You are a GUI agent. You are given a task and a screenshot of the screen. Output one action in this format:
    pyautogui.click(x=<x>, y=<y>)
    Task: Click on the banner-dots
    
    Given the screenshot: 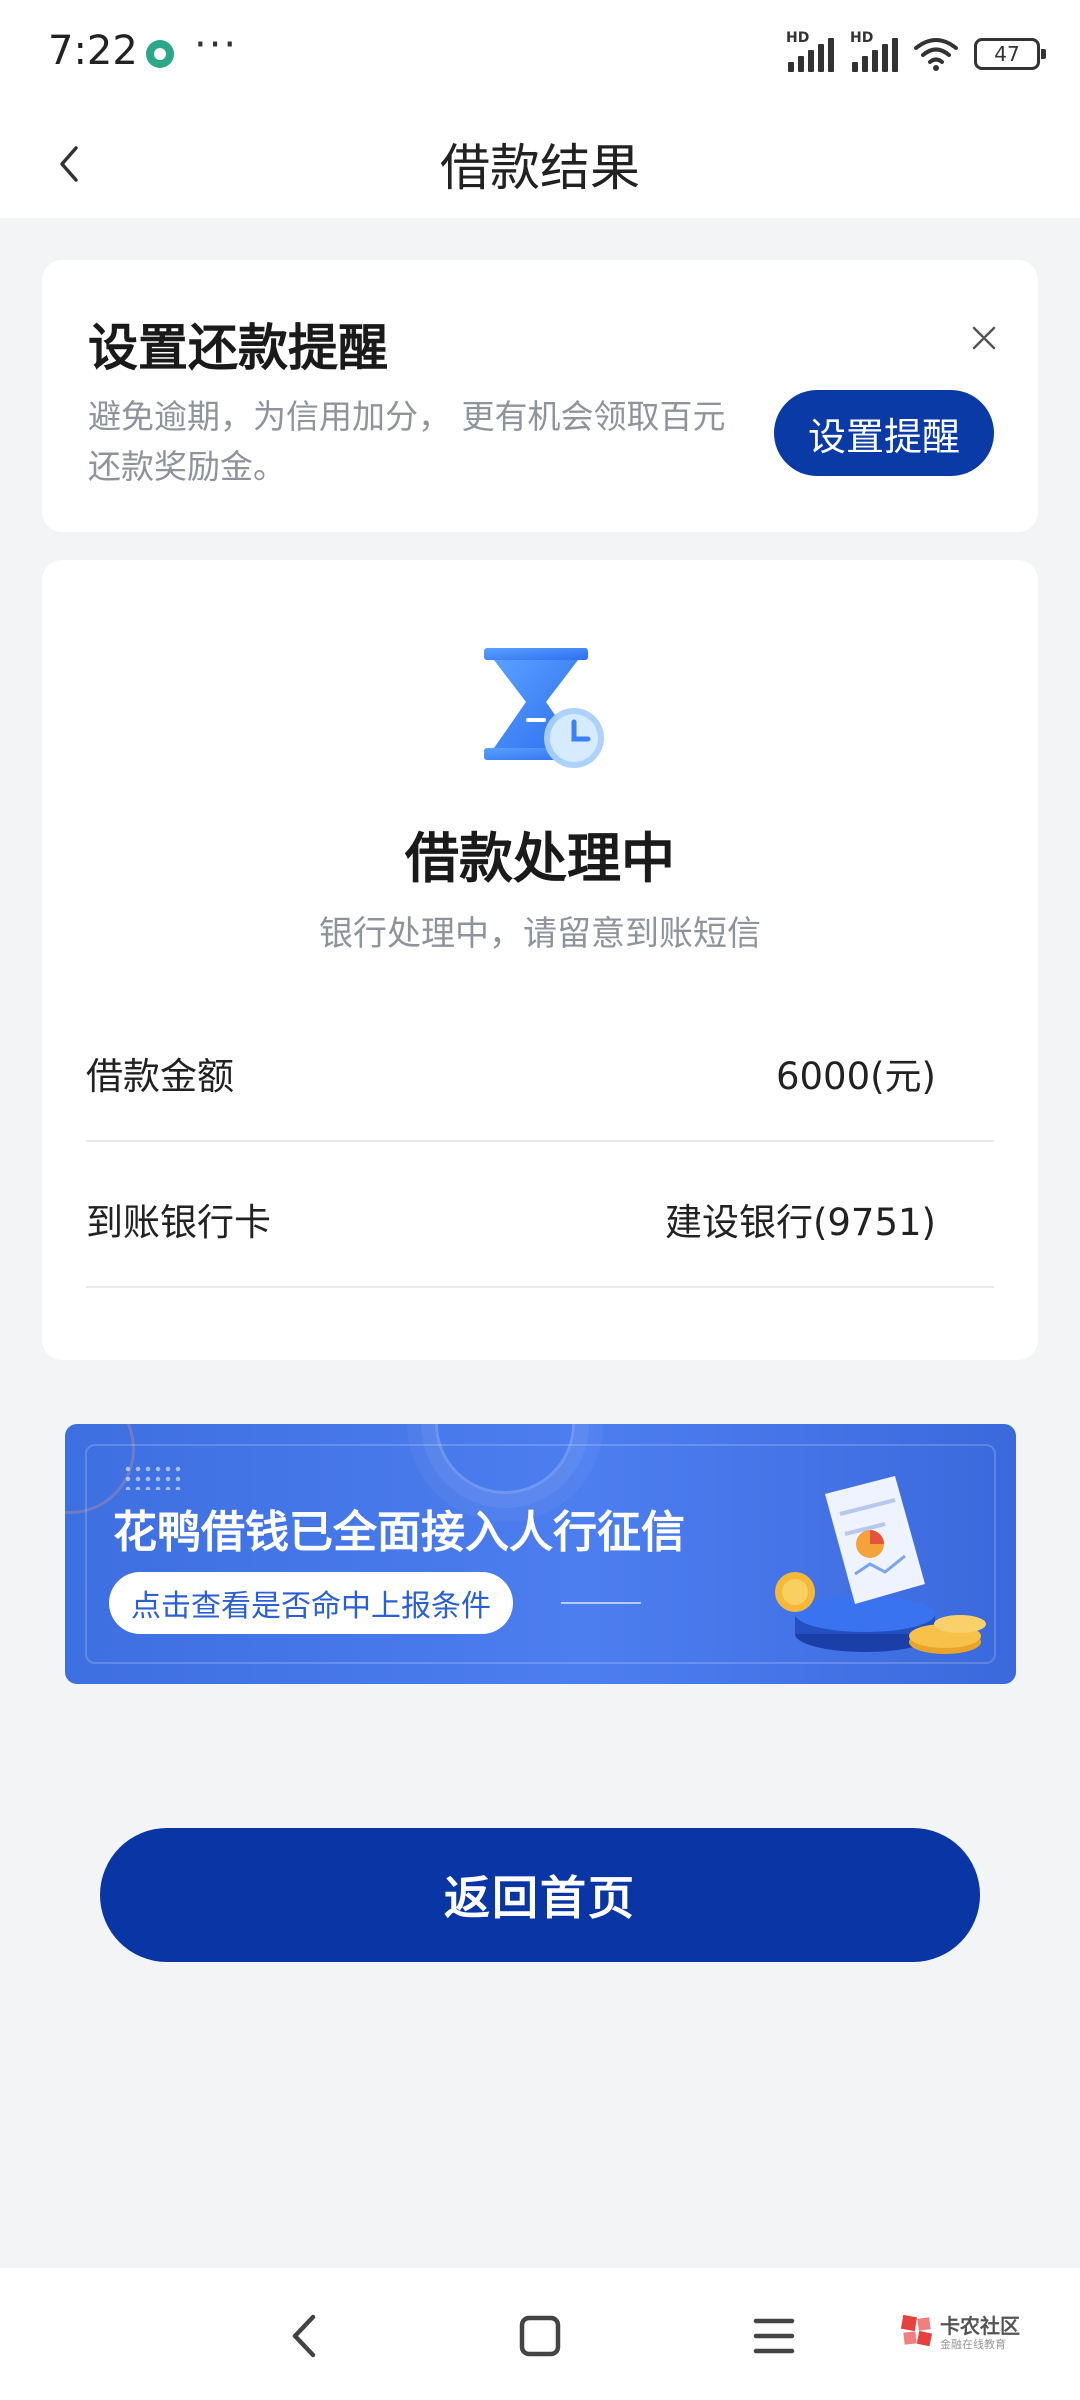 What is the action you would take?
    pyautogui.click(x=153, y=1477)
    